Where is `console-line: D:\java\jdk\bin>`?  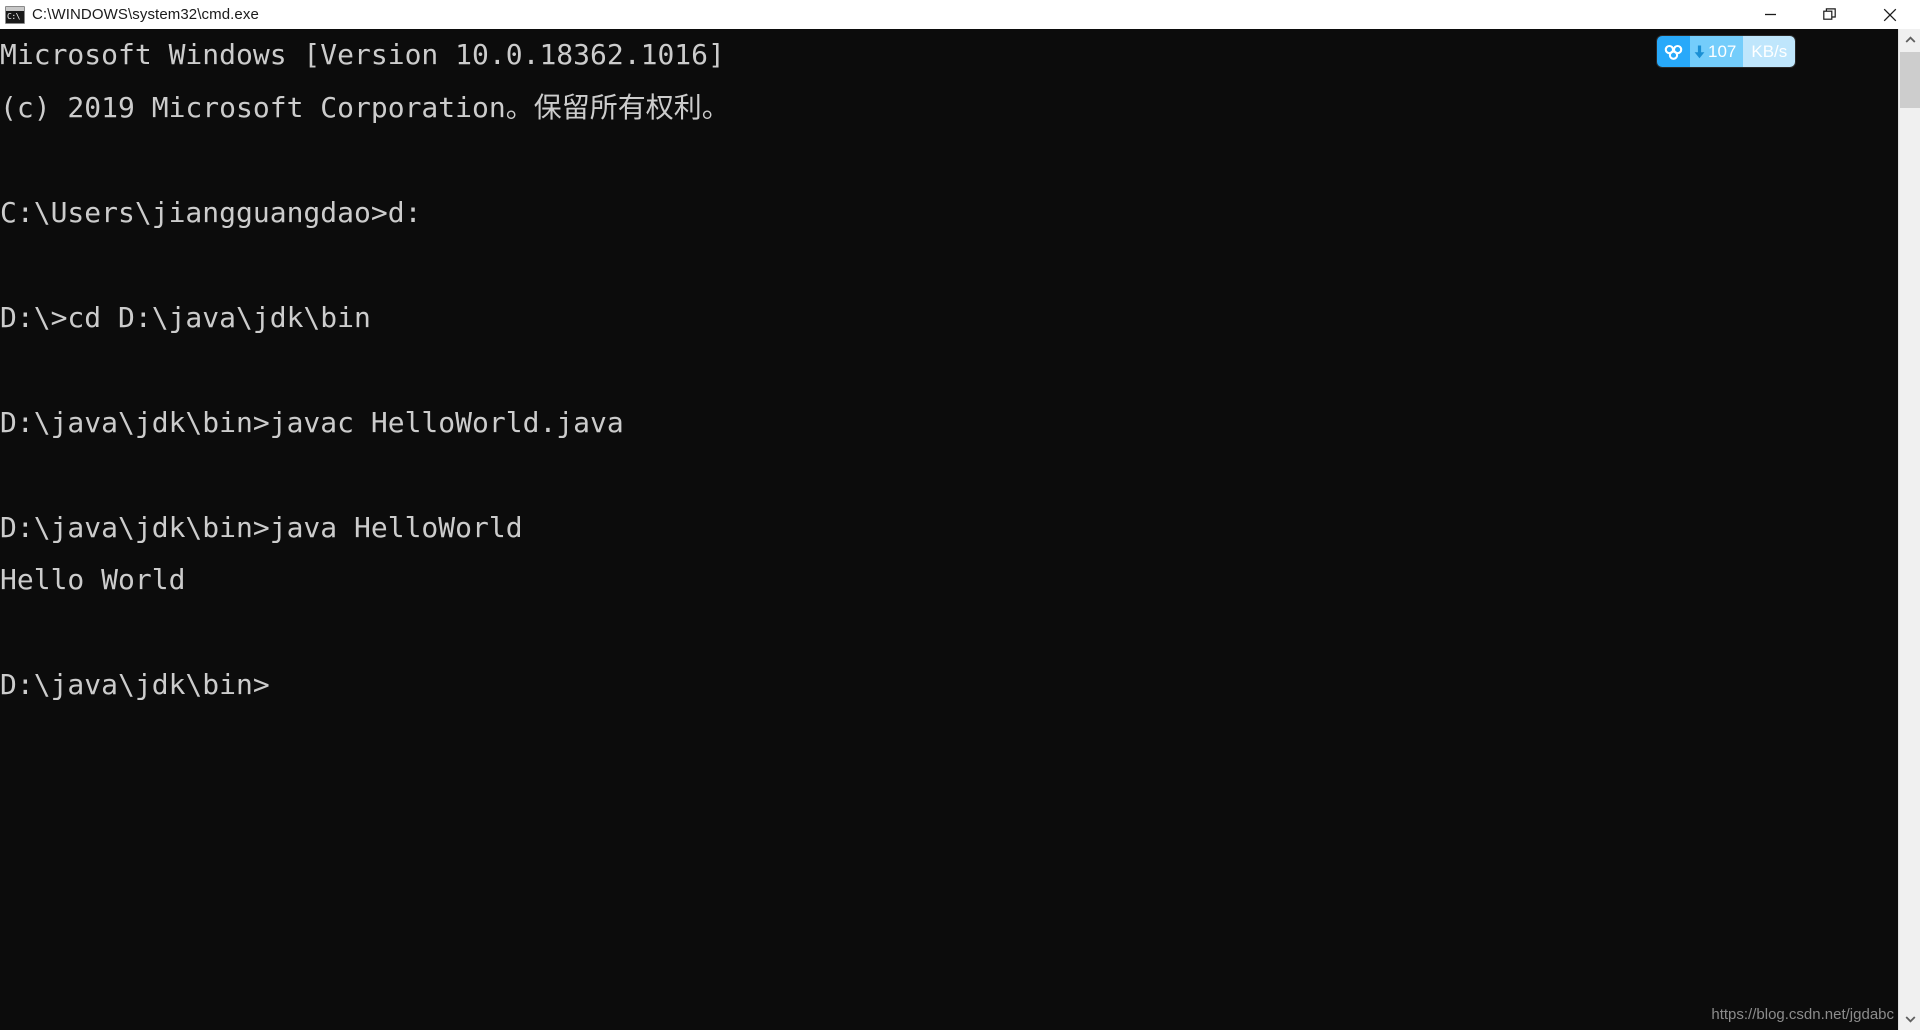 console-line: D:\java\jdk\bin> is located at coordinates (135, 684).